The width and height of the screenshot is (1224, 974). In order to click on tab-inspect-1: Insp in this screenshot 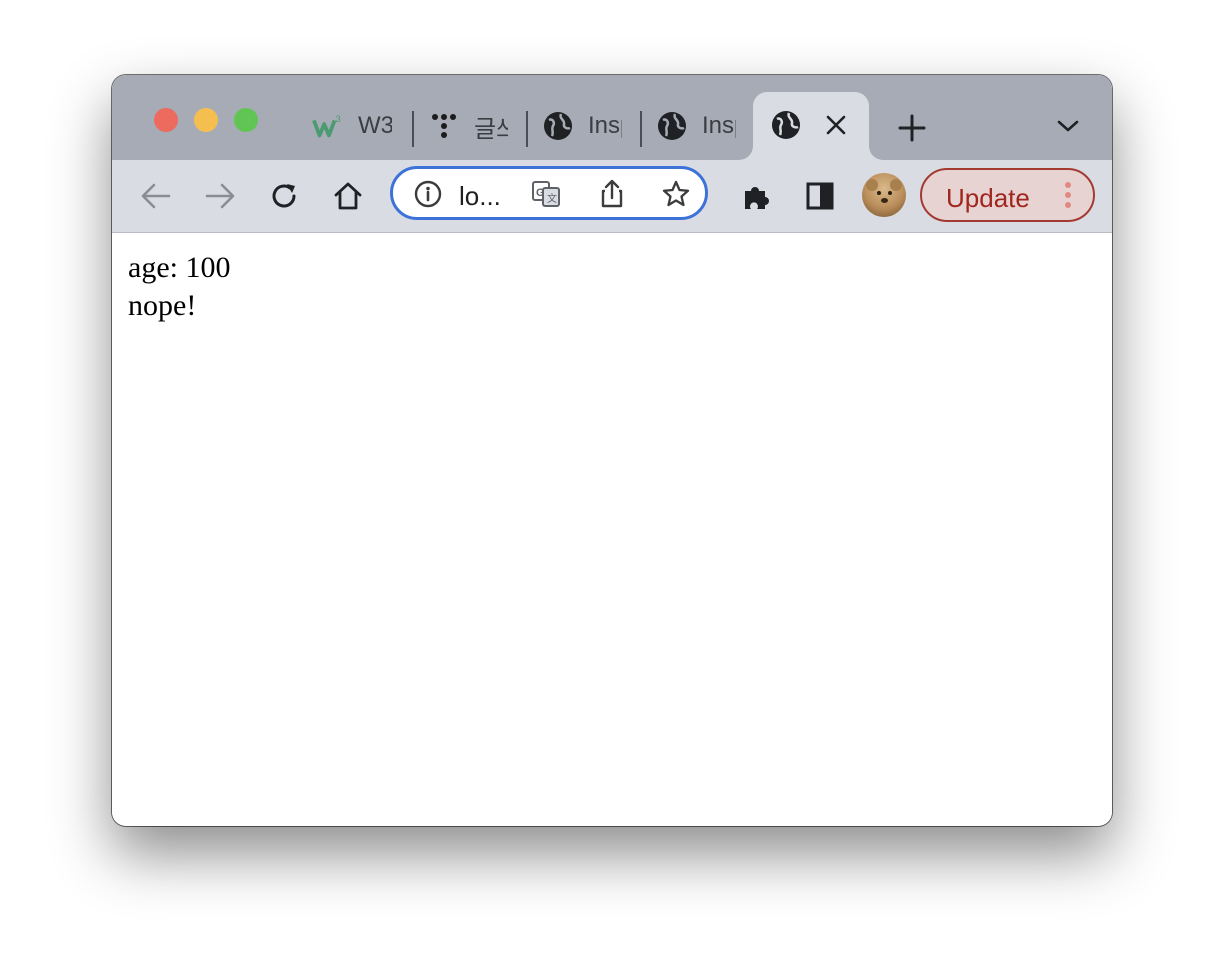, I will do `click(582, 126)`.